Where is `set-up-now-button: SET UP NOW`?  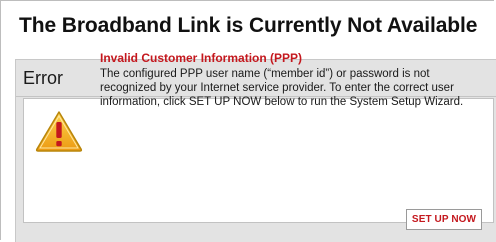
set-up-now-button: SET UP NOW is located at coordinates (444, 219).